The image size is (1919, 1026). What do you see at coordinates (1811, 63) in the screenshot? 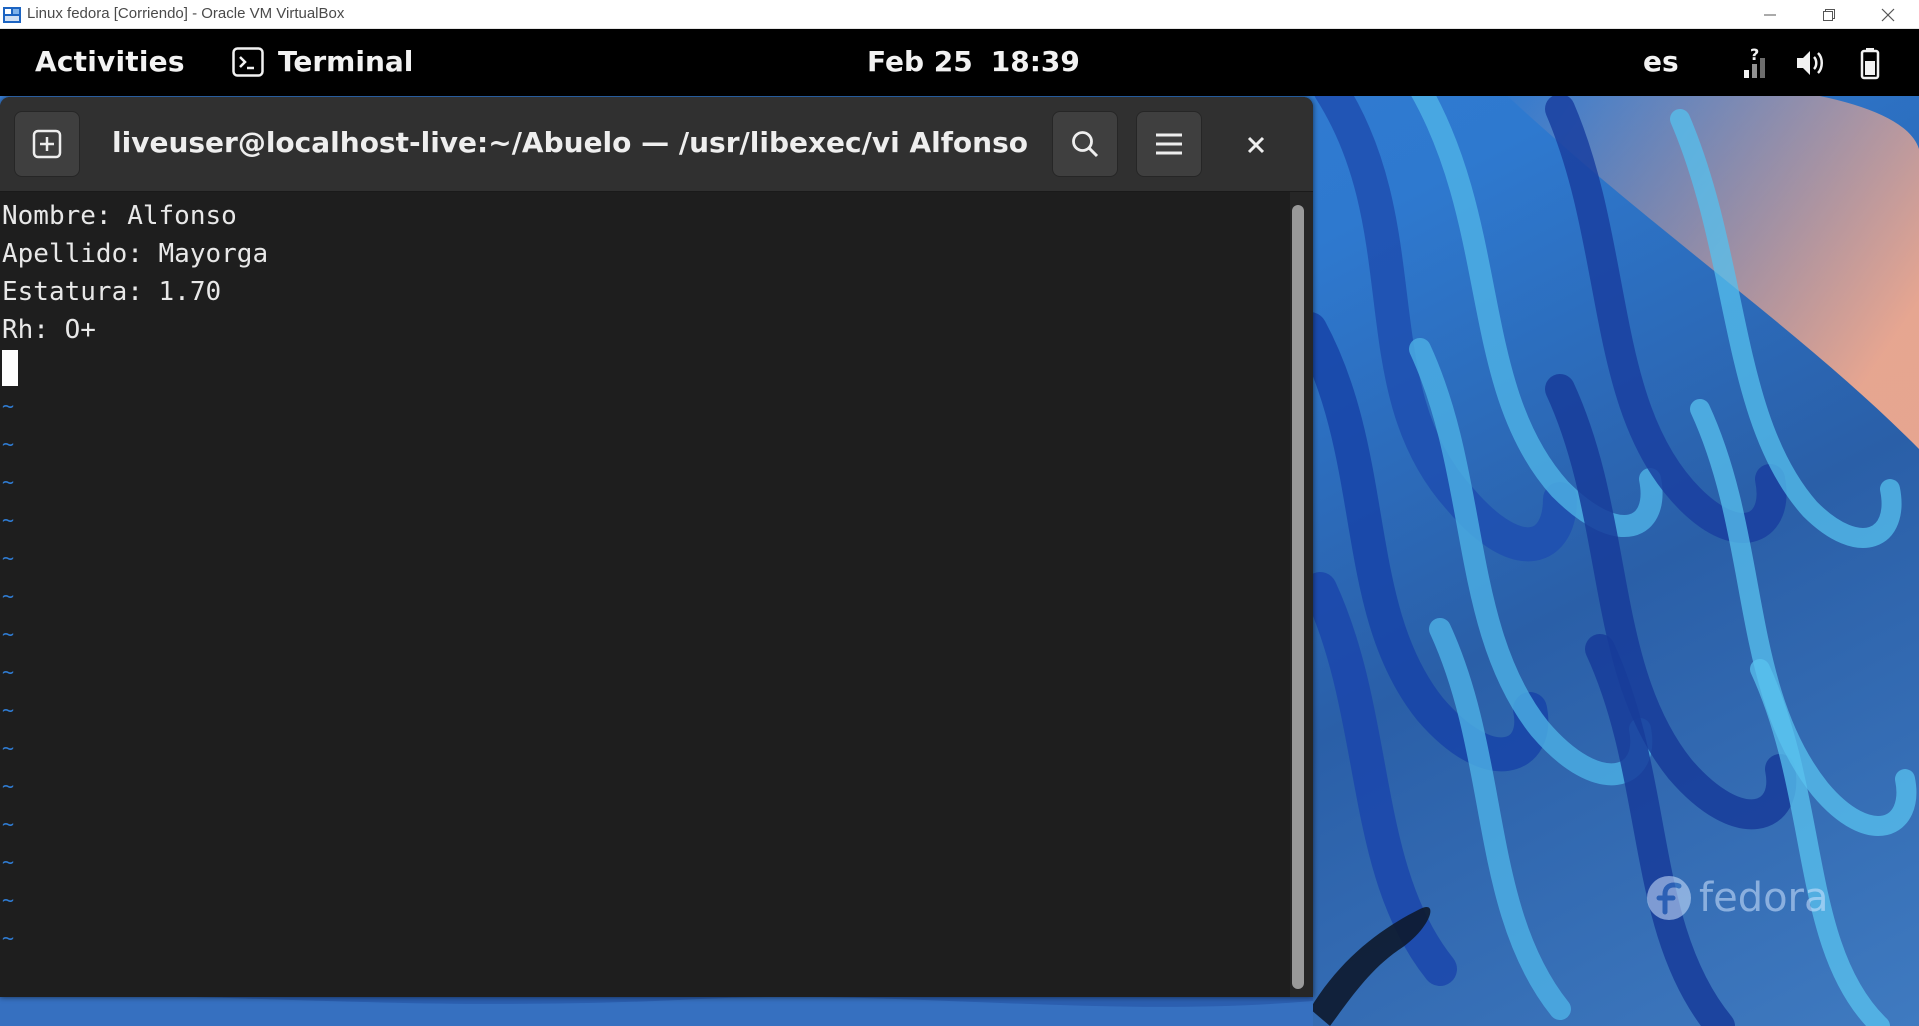
I see `volume-icon` at bounding box center [1811, 63].